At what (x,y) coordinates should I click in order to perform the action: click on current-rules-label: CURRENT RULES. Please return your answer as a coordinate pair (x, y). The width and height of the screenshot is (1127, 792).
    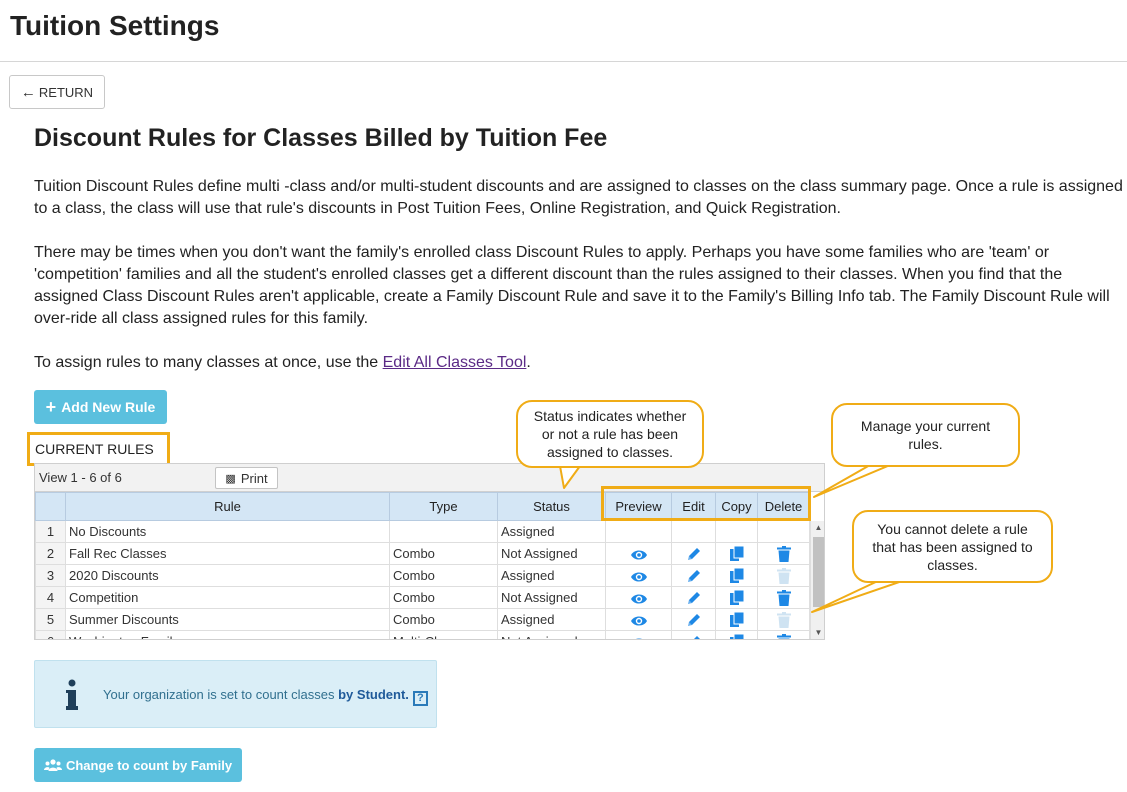
    Looking at the image, I should click on (98, 449).